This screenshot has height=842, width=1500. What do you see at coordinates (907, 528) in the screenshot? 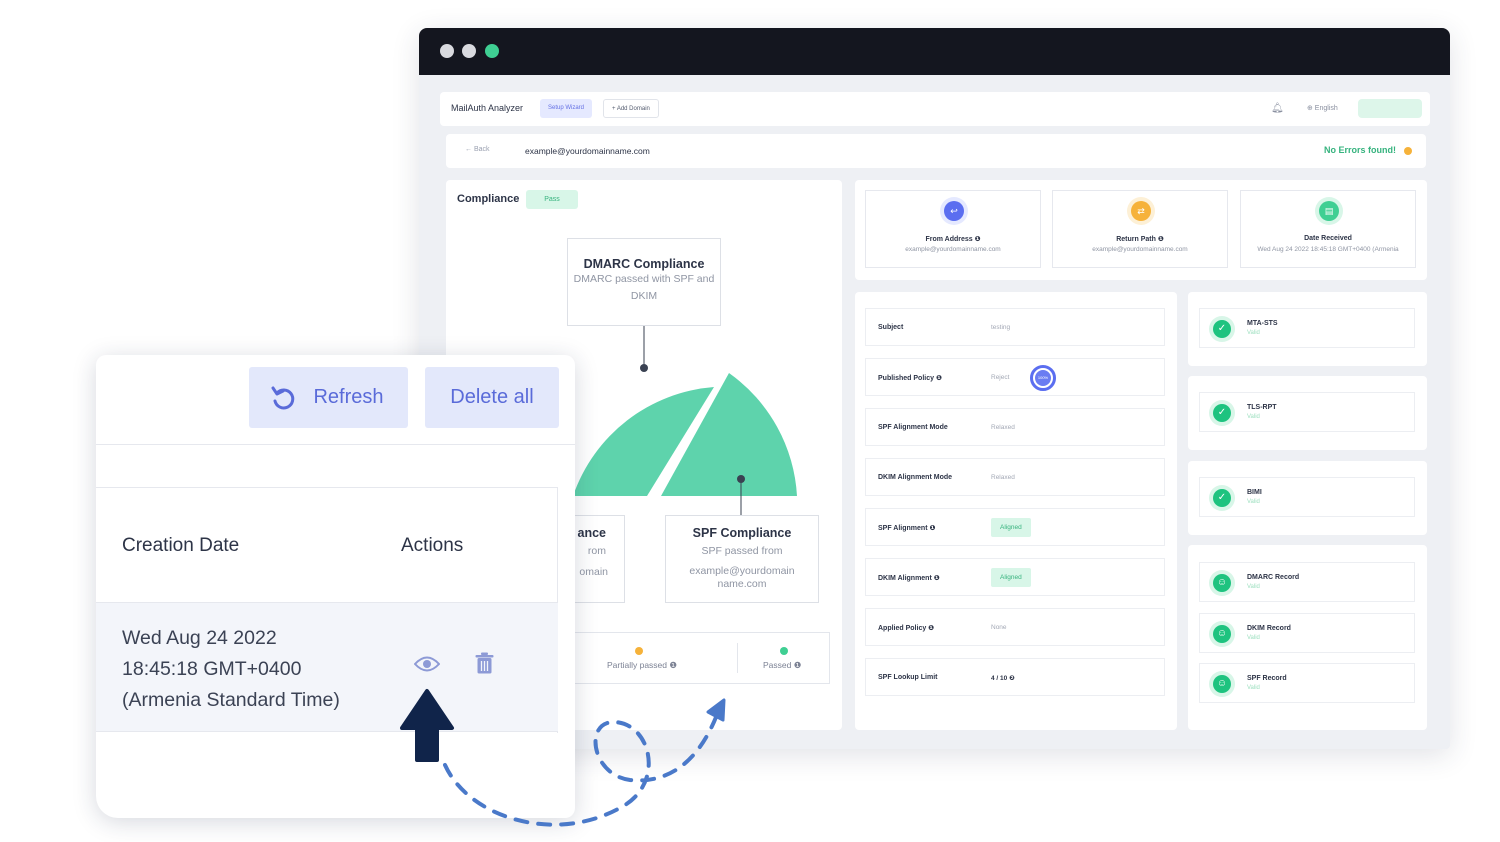
I see `detail-label: SPF Alignment ❶` at bounding box center [907, 528].